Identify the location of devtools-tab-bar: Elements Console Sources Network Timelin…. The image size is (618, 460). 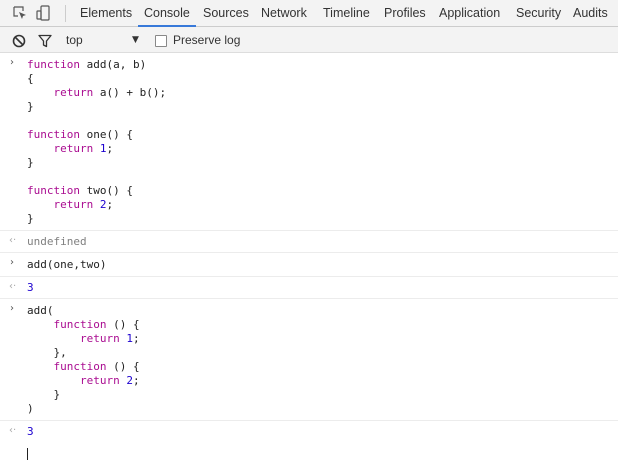
(309, 13).